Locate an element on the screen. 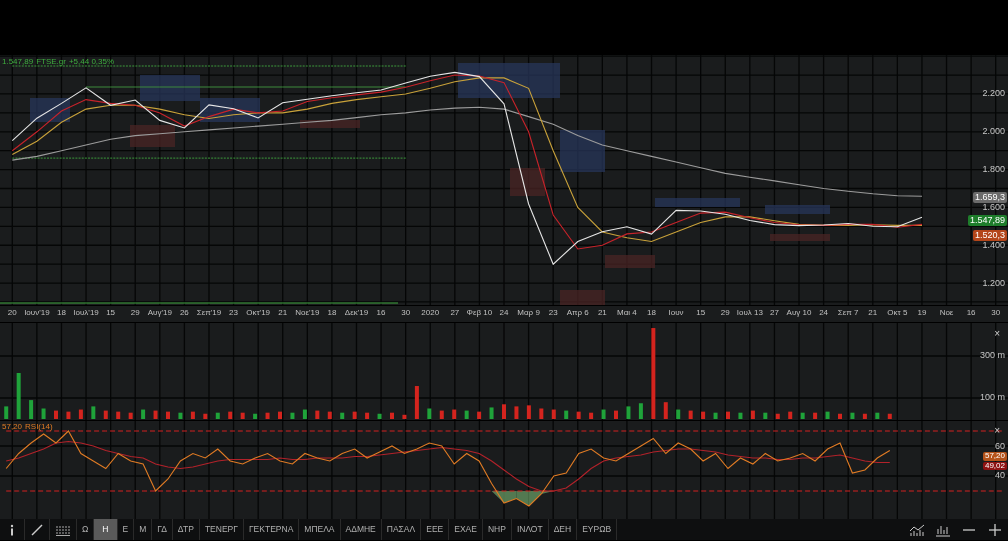  price-badge: 1.547,89 is located at coordinates (987, 220).